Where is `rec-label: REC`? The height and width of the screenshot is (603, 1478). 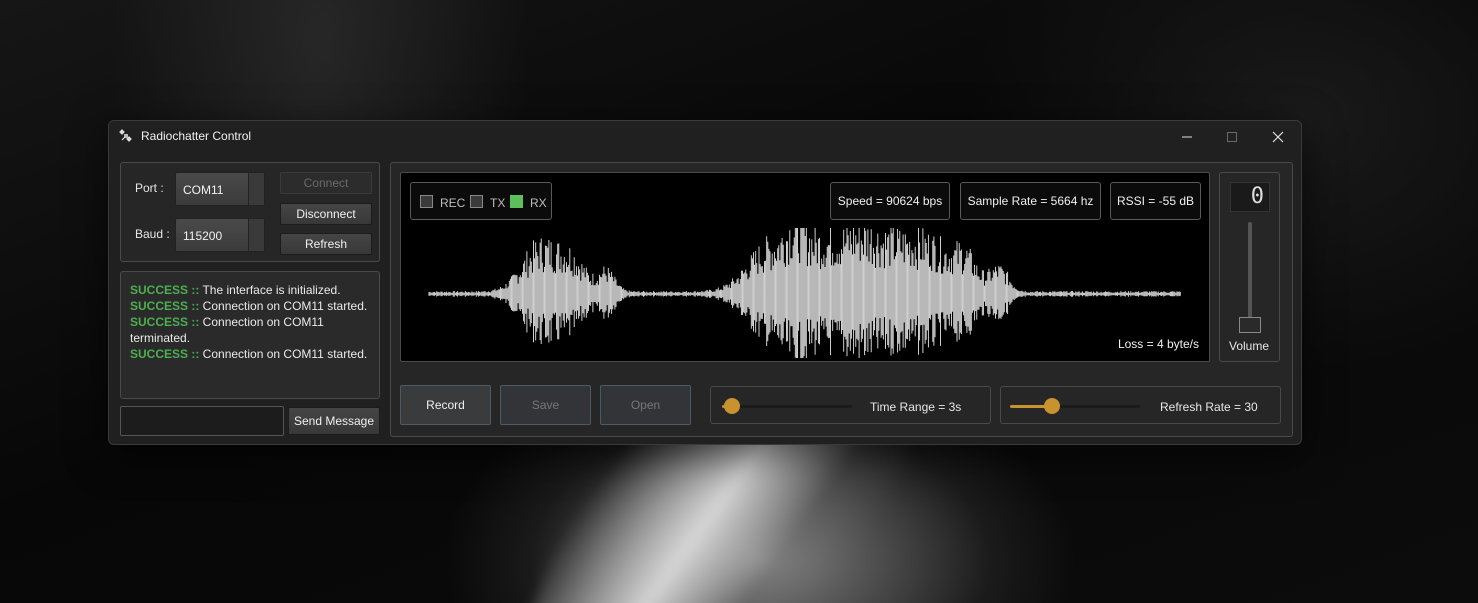 rec-label: REC is located at coordinates (453, 203).